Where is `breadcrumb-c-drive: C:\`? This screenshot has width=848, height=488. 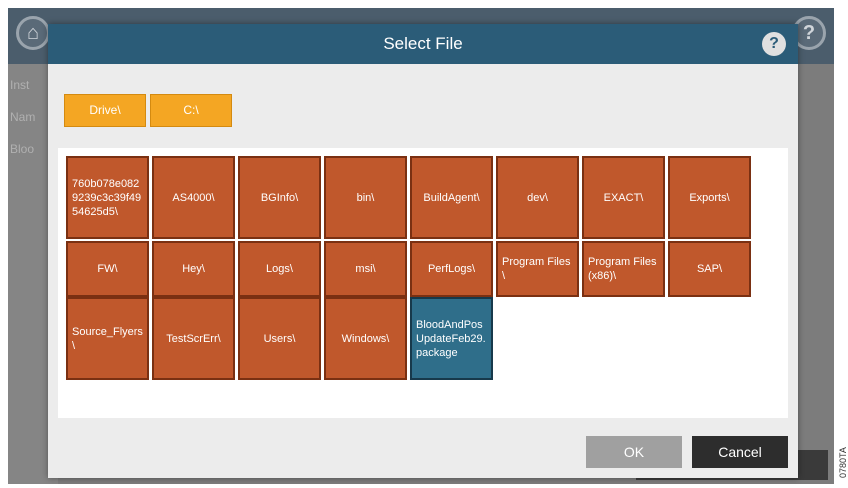
breadcrumb-c-drive: C:\ is located at coordinates (191, 110).